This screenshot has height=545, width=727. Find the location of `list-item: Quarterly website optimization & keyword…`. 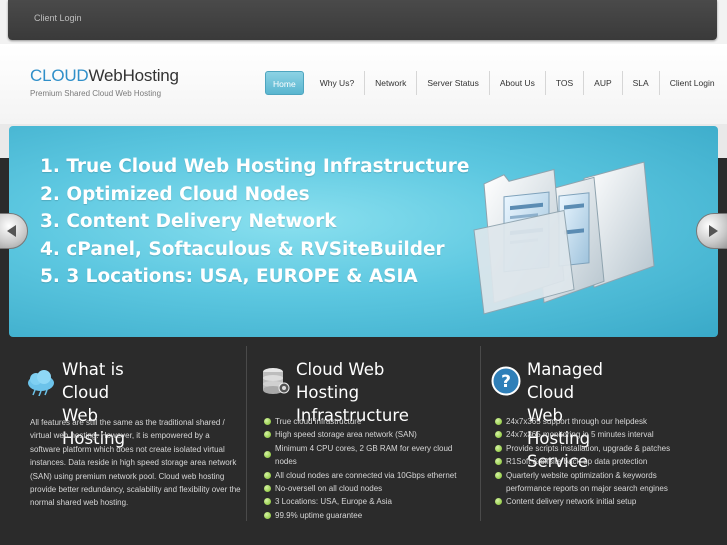

list-item: Quarterly website optimization & keyword… is located at coordinates (592, 482).